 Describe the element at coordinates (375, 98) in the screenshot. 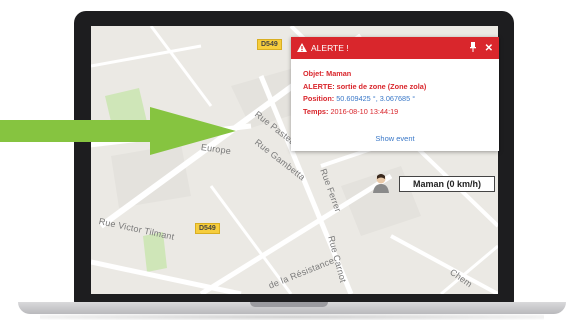

I see `position-value: 50.609425 °, 3.067685 °` at that location.